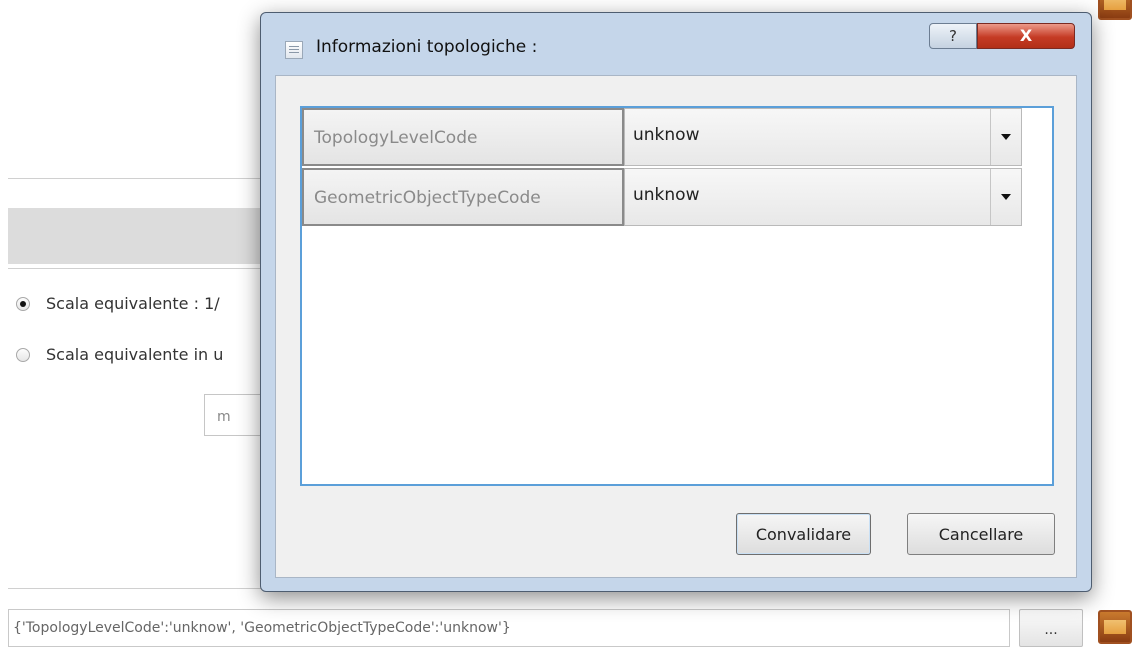  I want to click on document-icon, so click(294, 50).